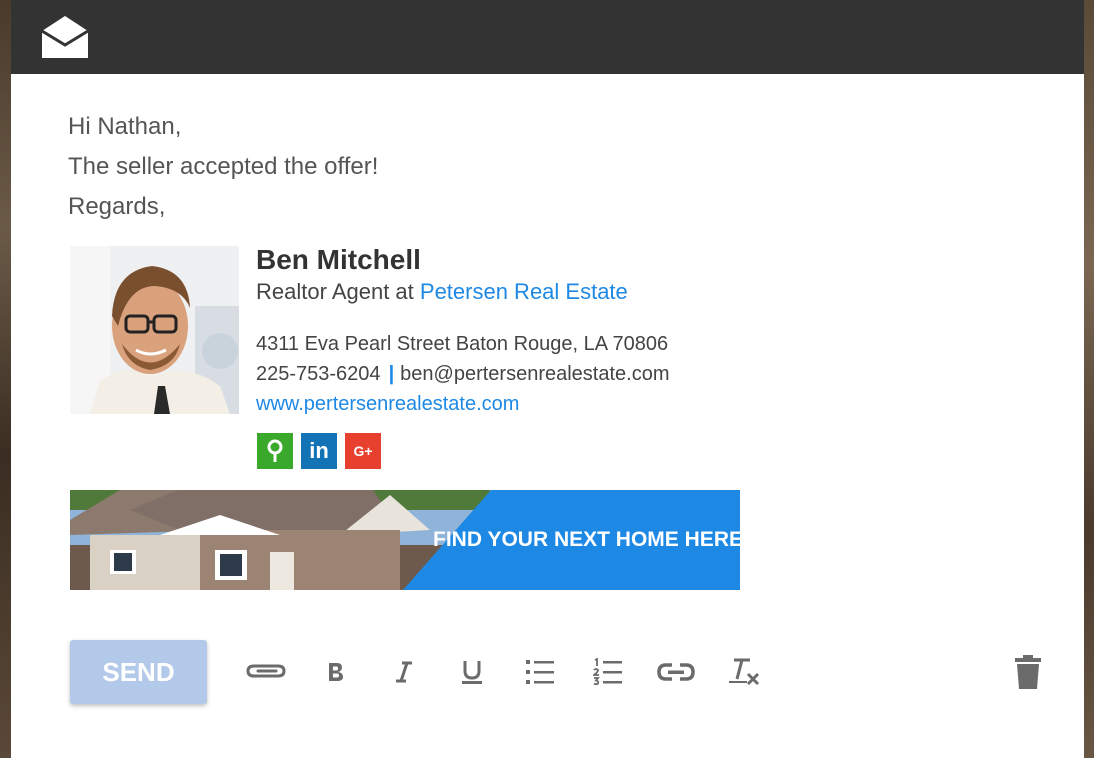  What do you see at coordinates (405, 540) in the screenshot?
I see `promo-banner: FIND YOUR NEXT HOME HERE` at bounding box center [405, 540].